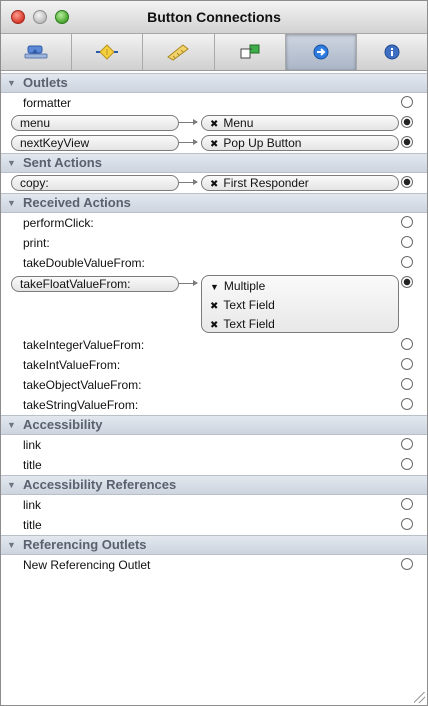  I want to click on received-row-print: print:, so click(214, 243).